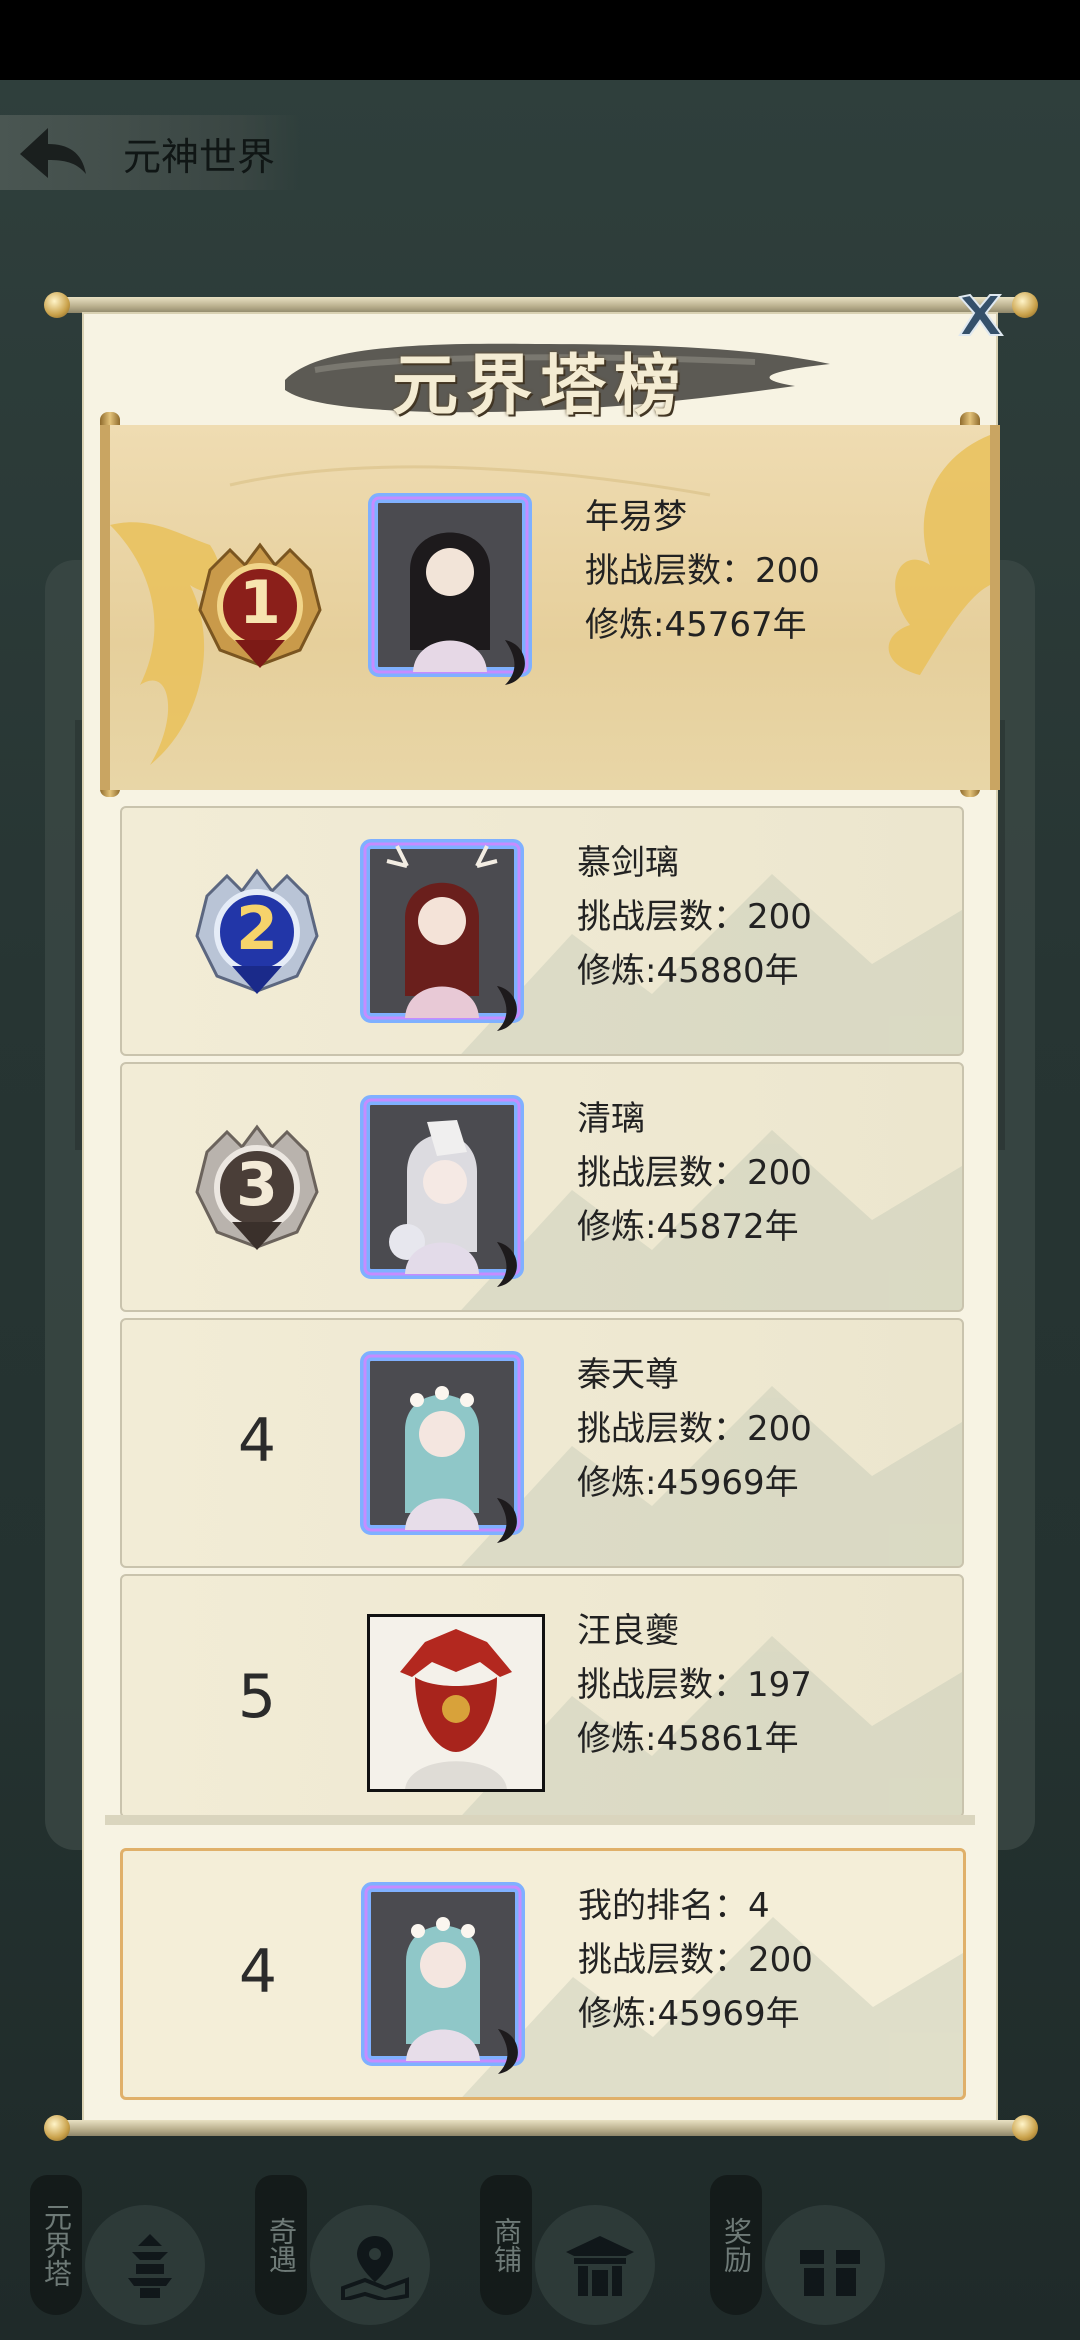 Image resolution: width=1080 pixels, height=2340 pixels. What do you see at coordinates (540, 385) in the screenshot?
I see `modal-title: 元界塔榜` at bounding box center [540, 385].